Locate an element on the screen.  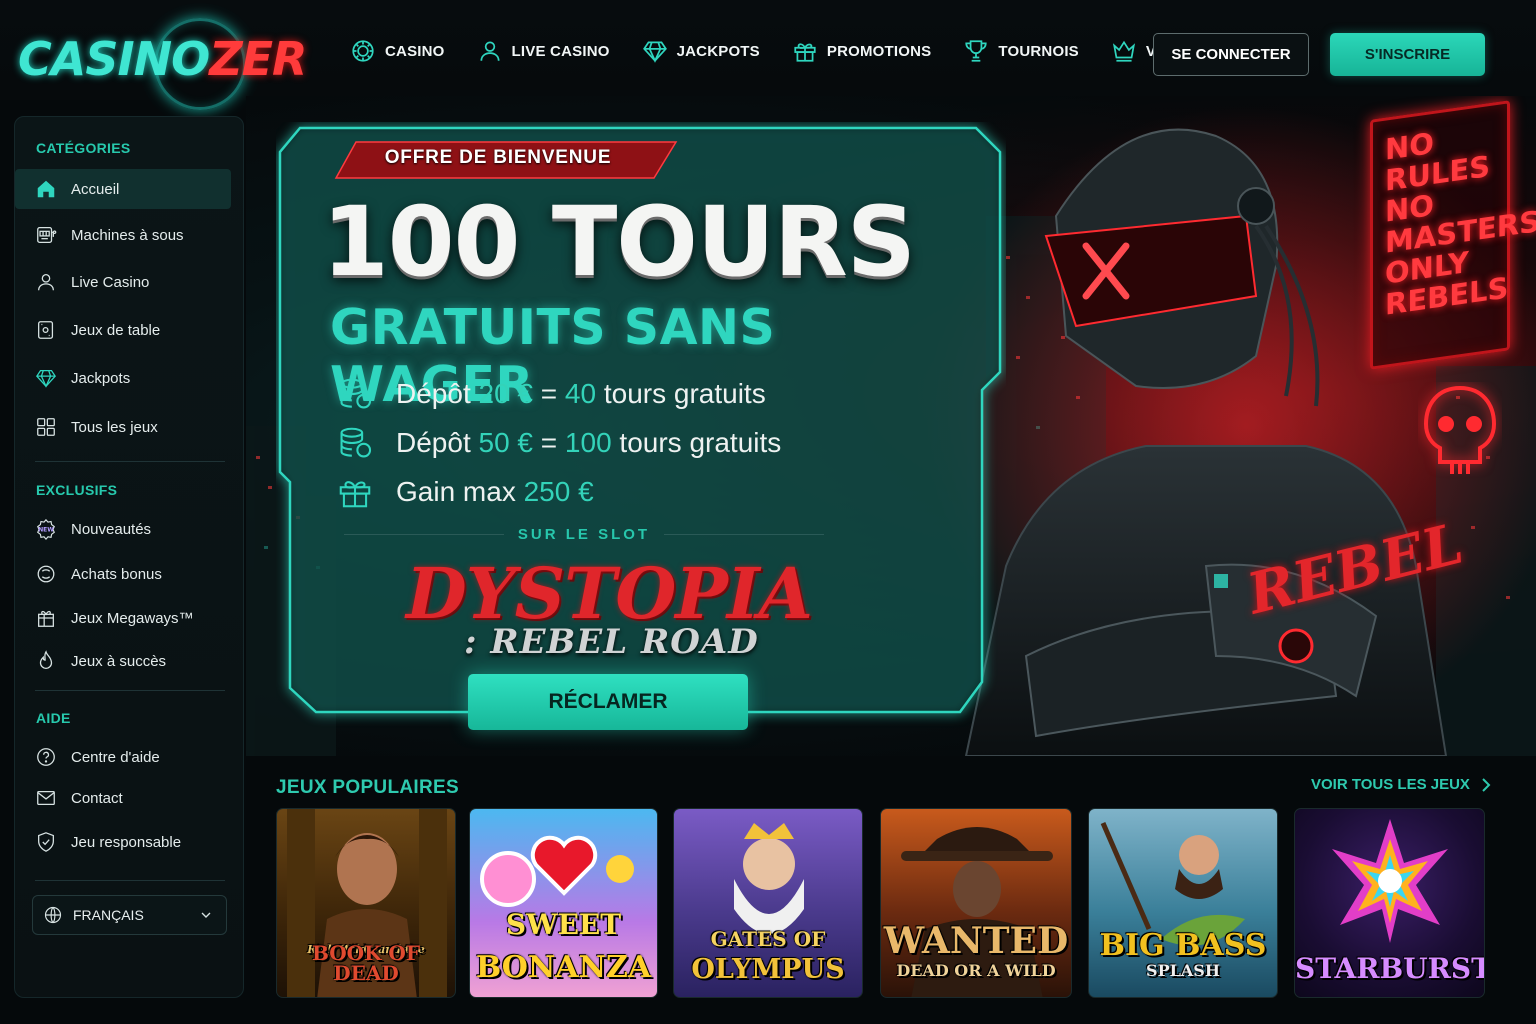
diamond-icon is located at coordinates (654, 52).